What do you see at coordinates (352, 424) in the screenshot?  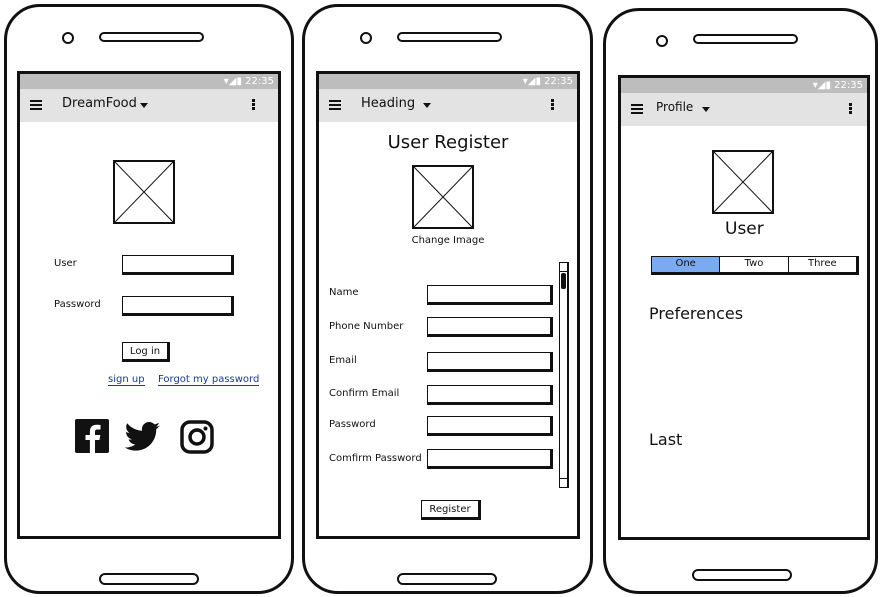 I see `field-label-password: Password` at bounding box center [352, 424].